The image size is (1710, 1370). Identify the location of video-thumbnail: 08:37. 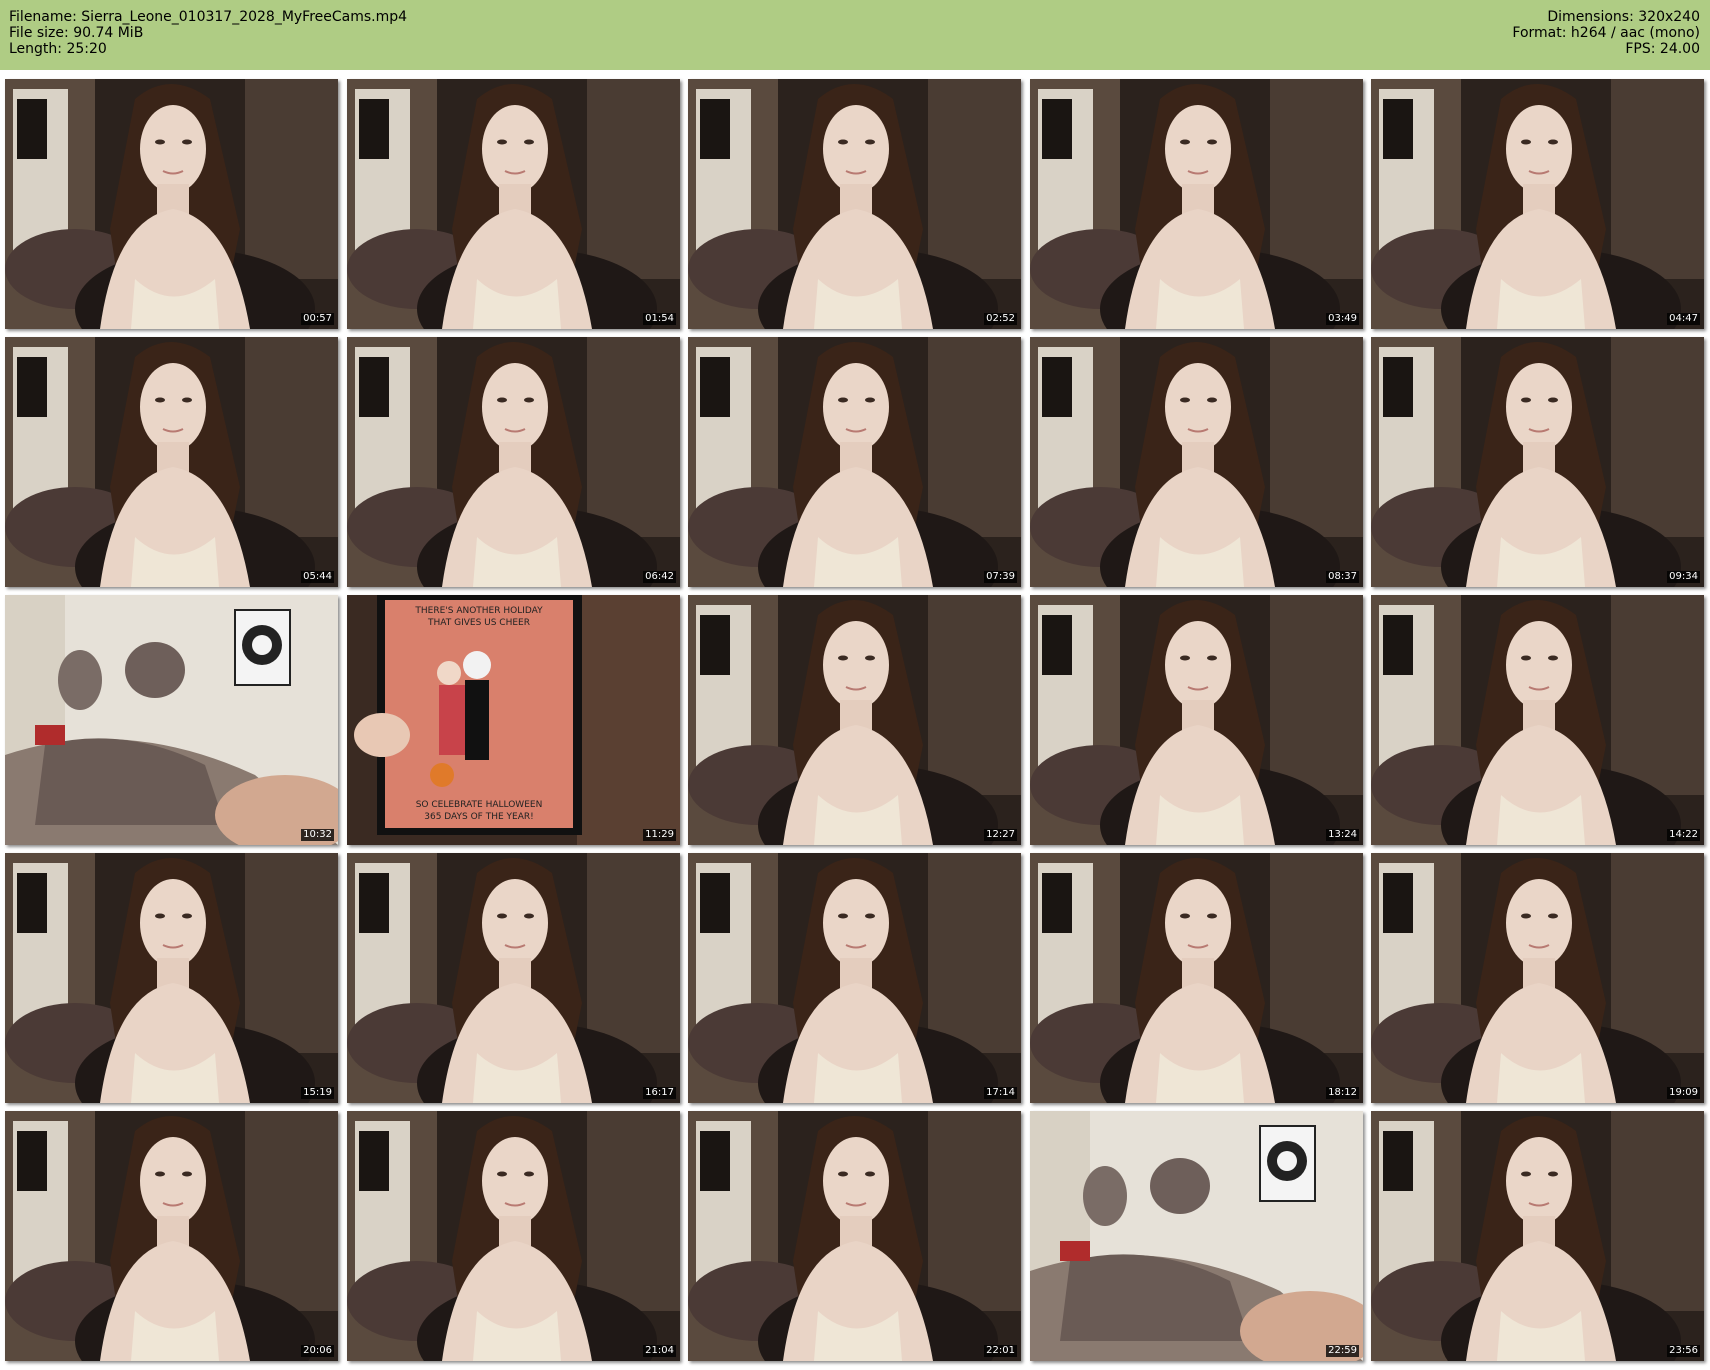
(1196, 462).